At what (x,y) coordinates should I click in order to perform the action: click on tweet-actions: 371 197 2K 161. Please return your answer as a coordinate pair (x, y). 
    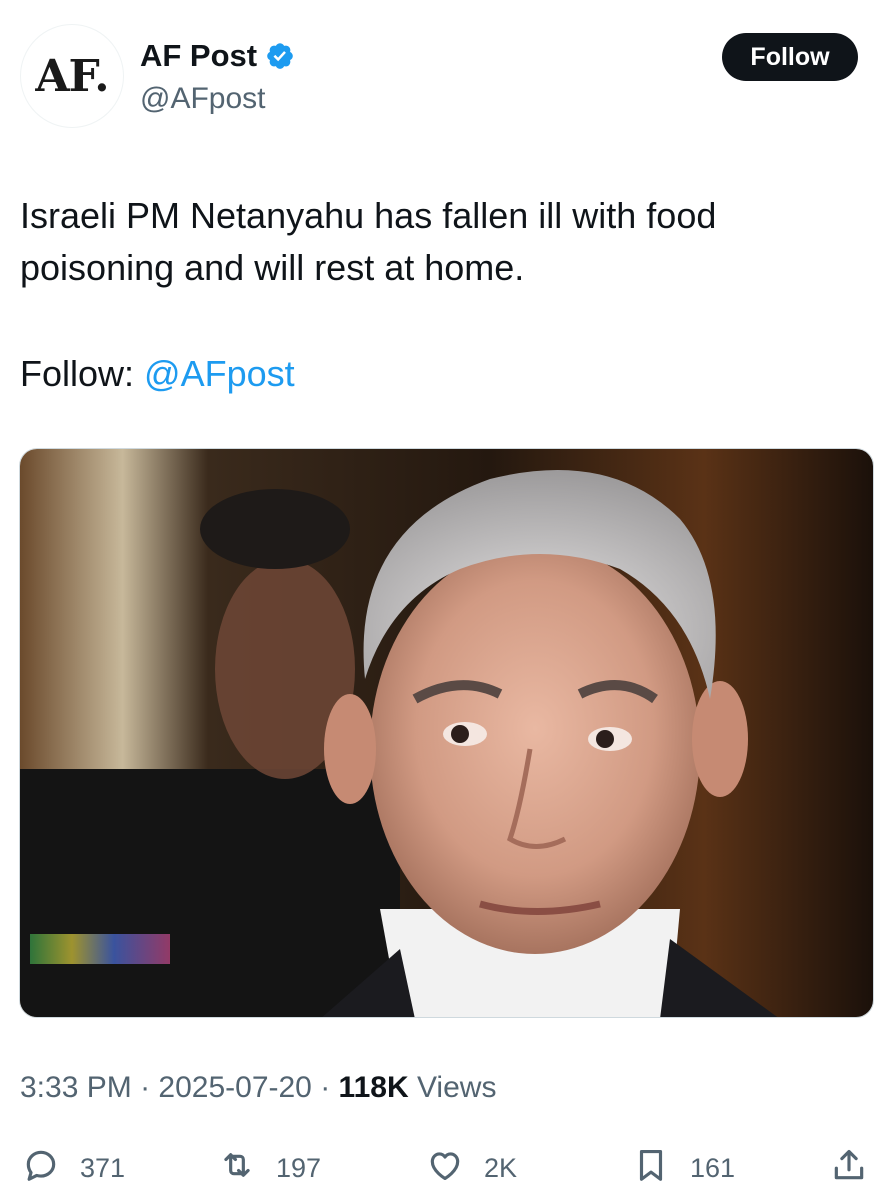
    Looking at the image, I should click on (446, 1168).